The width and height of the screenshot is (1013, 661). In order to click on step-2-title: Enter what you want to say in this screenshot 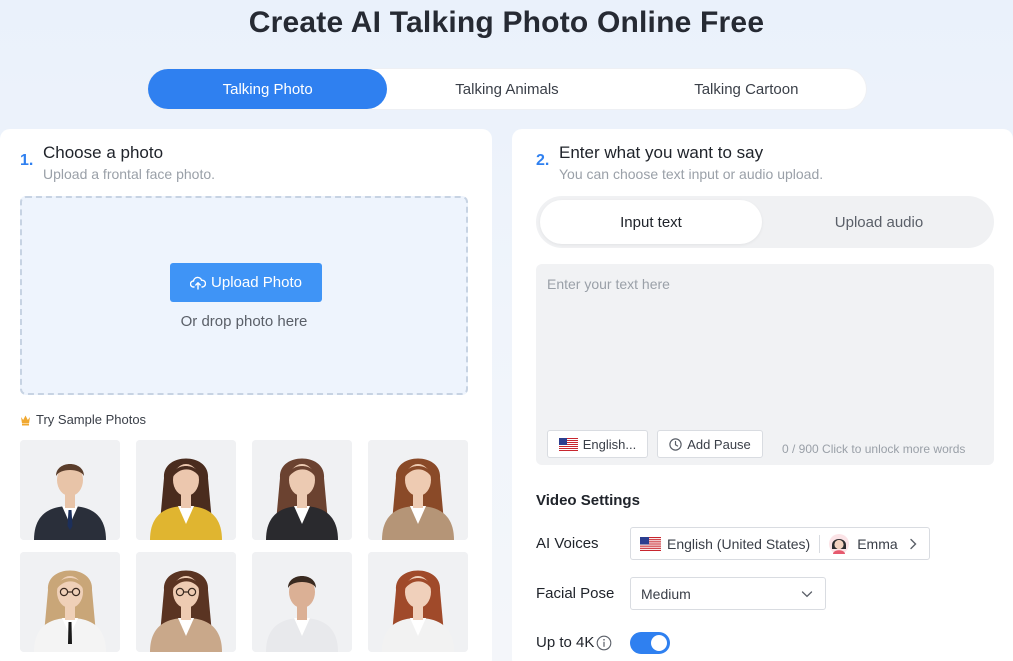, I will do `click(661, 152)`.